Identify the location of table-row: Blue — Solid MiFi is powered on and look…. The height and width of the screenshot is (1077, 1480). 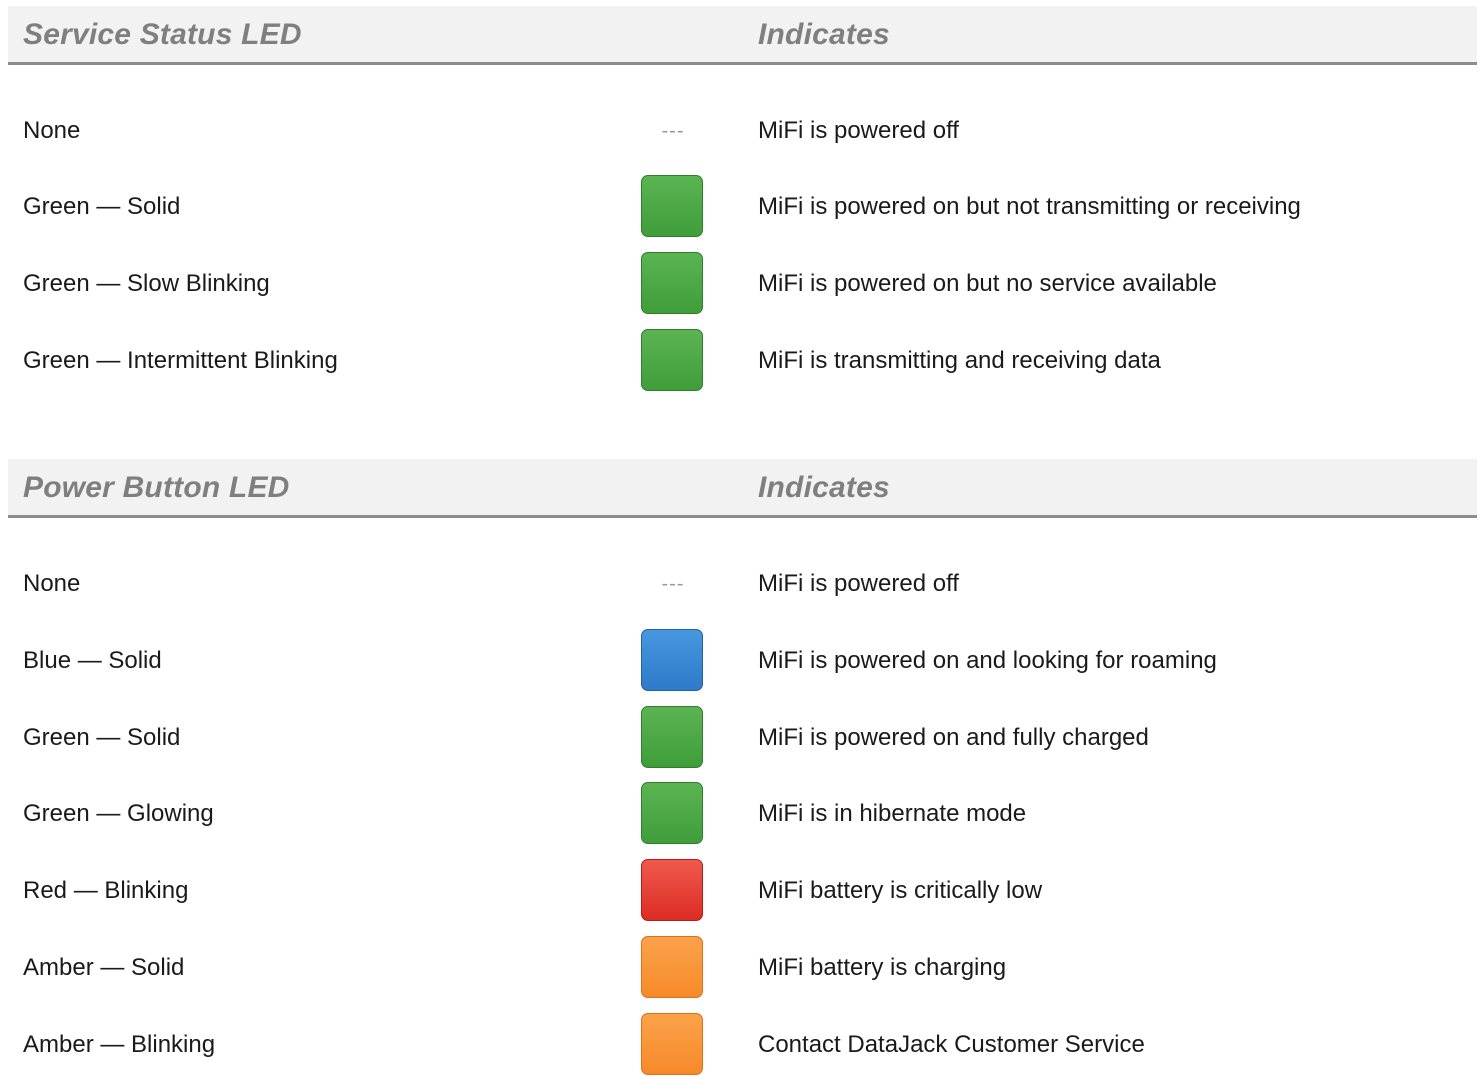
(742, 661).